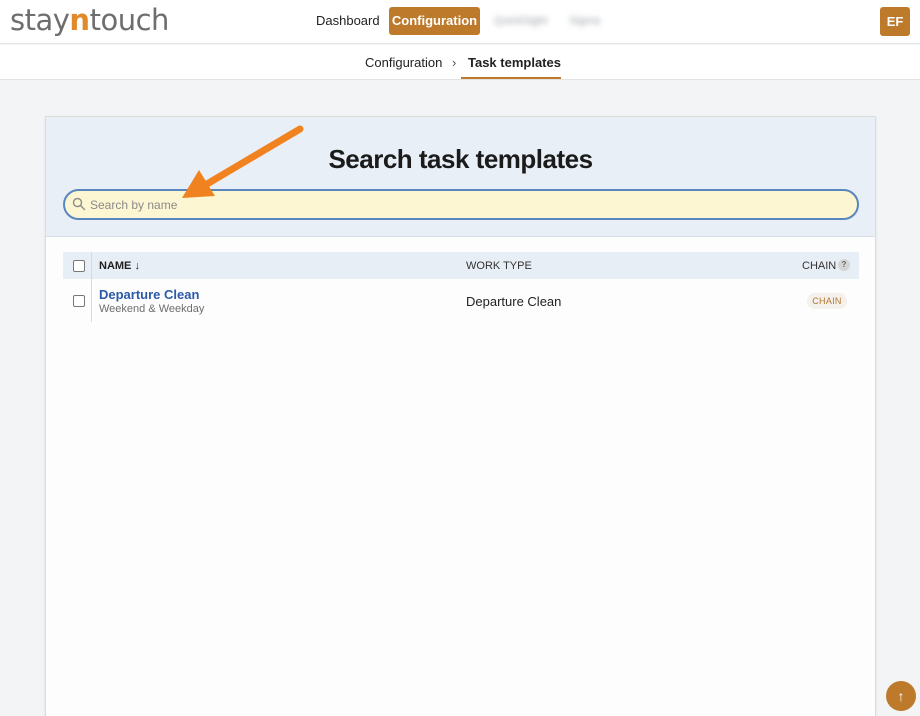  What do you see at coordinates (895, 21) in the screenshot?
I see `user-avatar: EF` at bounding box center [895, 21].